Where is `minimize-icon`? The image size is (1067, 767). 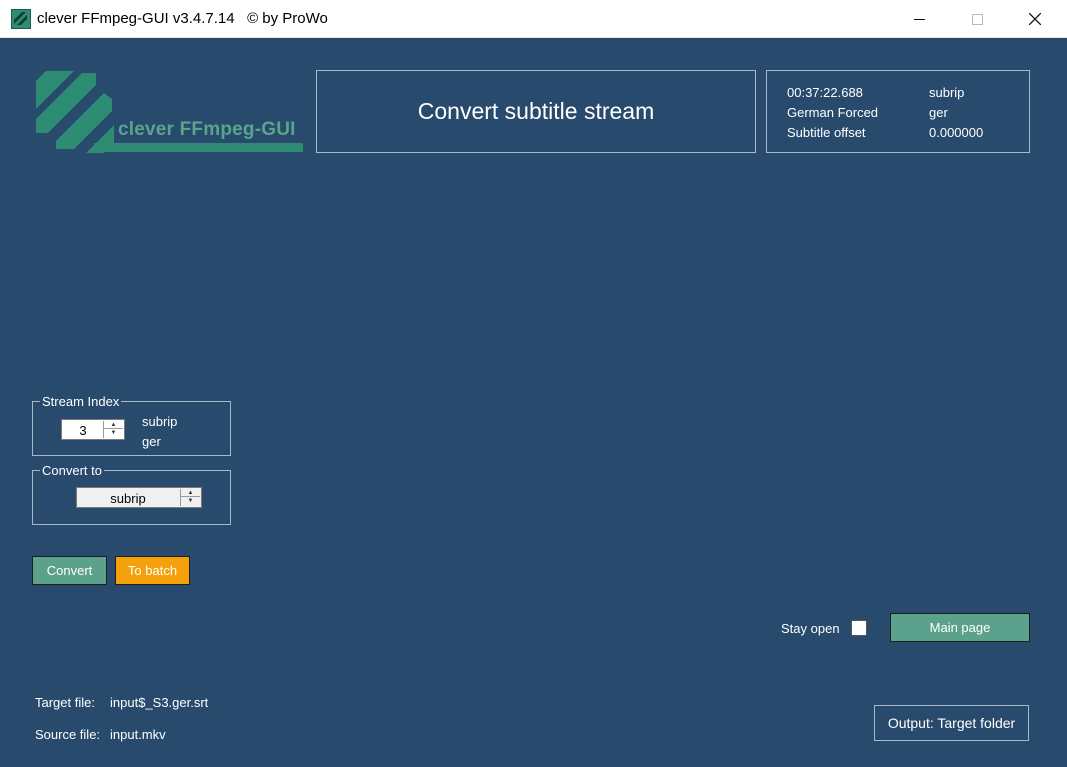
minimize-icon is located at coordinates (919, 19).